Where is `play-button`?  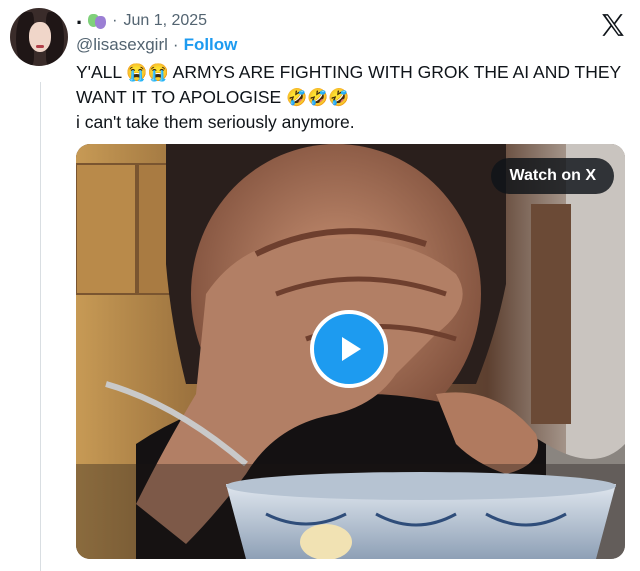 play-button is located at coordinates (349, 349).